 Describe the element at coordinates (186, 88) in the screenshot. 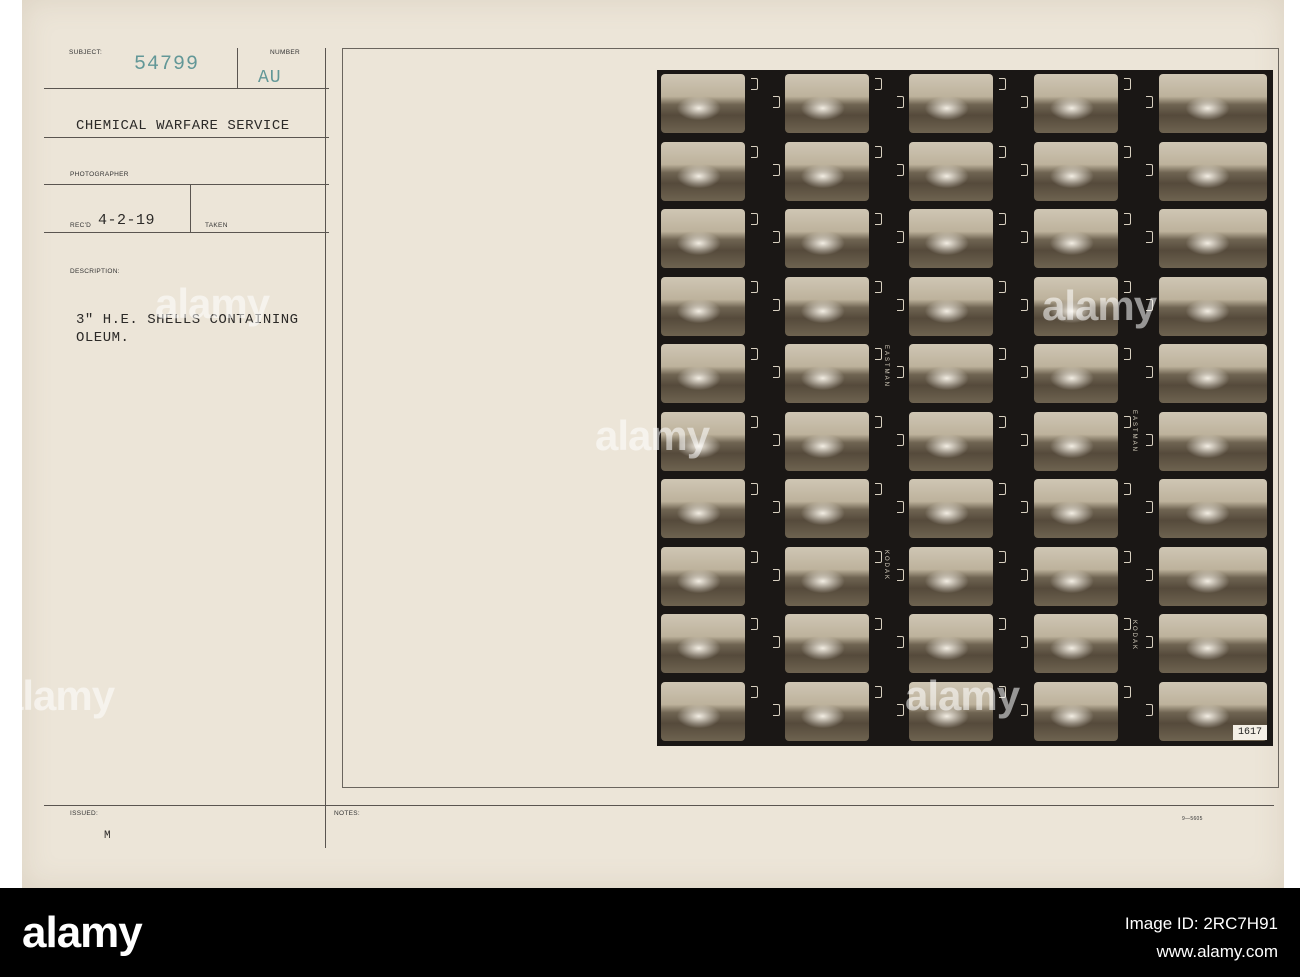

I see `subject-rule` at that location.